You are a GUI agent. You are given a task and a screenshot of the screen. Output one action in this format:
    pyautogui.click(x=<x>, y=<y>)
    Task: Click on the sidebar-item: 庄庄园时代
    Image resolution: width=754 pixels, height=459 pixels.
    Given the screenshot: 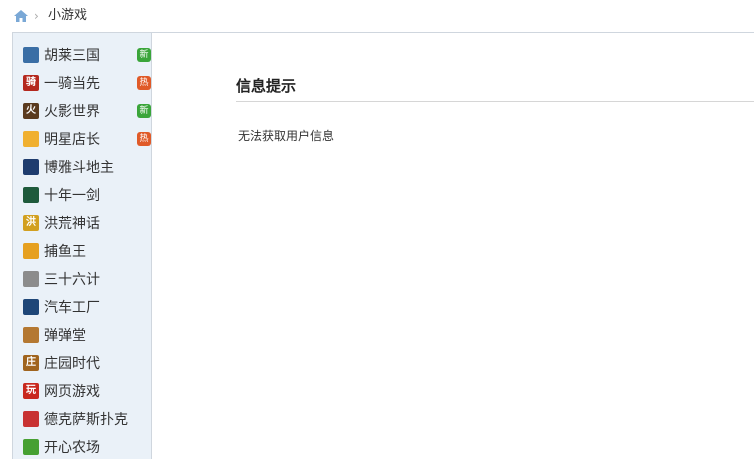 What is the action you would take?
    pyautogui.click(x=84, y=363)
    